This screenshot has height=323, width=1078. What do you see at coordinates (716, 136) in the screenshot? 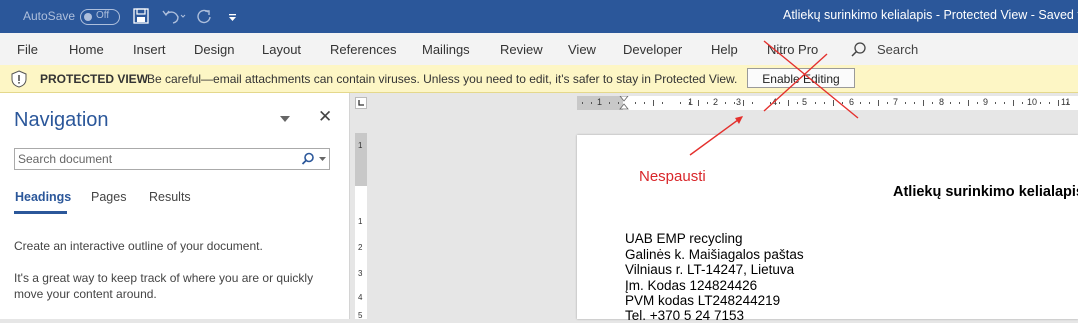
I see `arrow-line-icon` at bounding box center [716, 136].